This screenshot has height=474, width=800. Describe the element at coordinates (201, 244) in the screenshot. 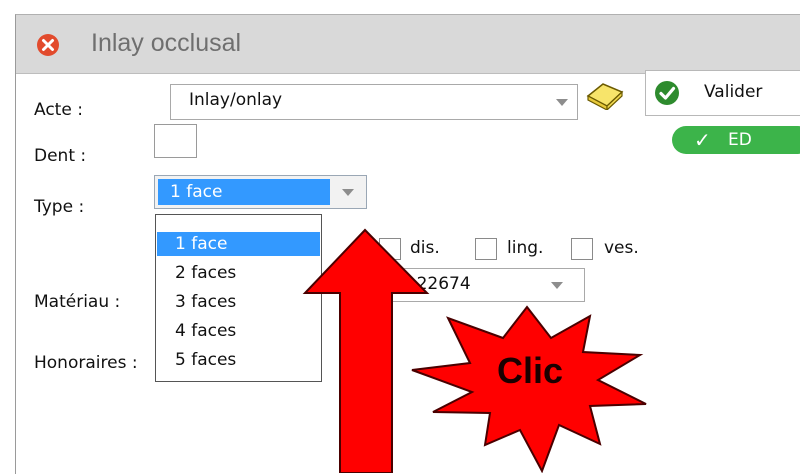

I see `type-option-label: 1 face` at that location.